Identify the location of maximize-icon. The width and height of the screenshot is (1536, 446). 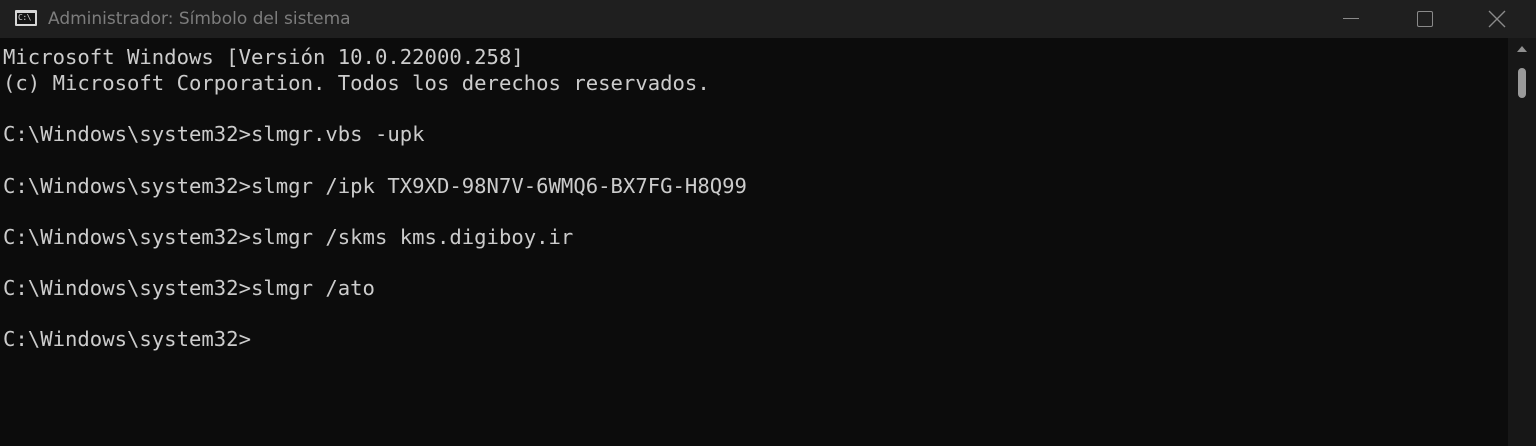
(1425, 19).